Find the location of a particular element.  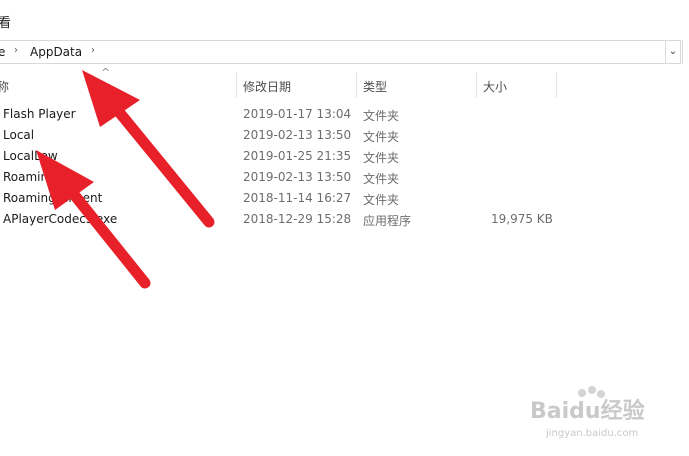

watermark-url: jingyan.baidu.com is located at coordinates (592, 433).